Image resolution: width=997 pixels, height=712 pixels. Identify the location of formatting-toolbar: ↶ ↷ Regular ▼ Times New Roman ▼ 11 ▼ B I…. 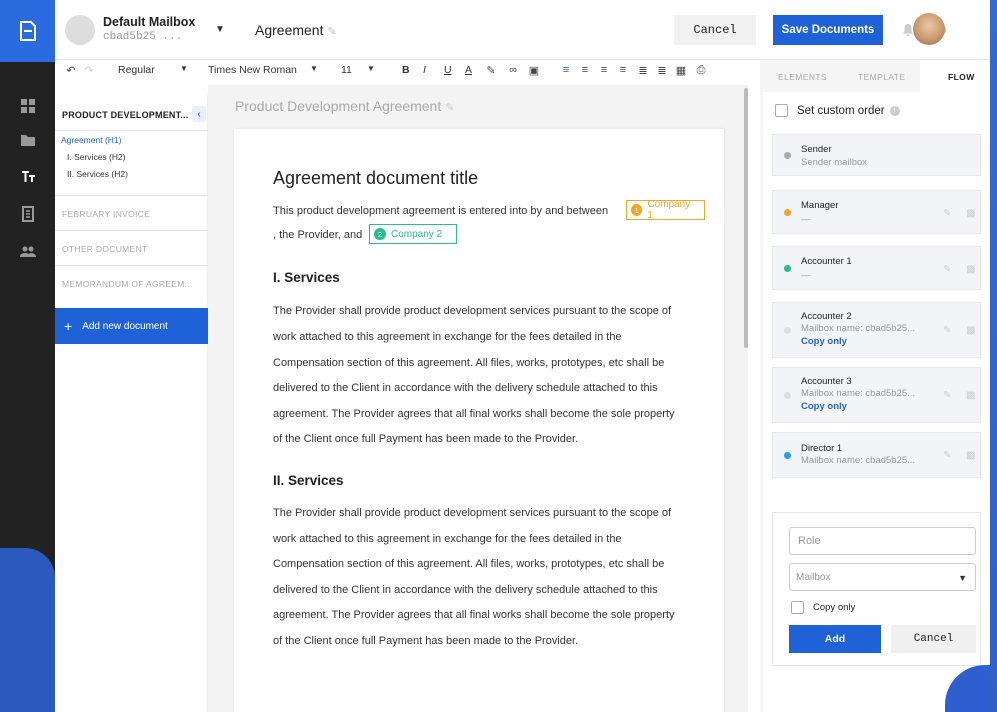
(406, 71).